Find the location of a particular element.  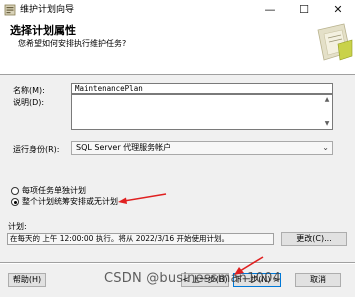

run-as-label: 运行身份(R): is located at coordinates (36, 149).